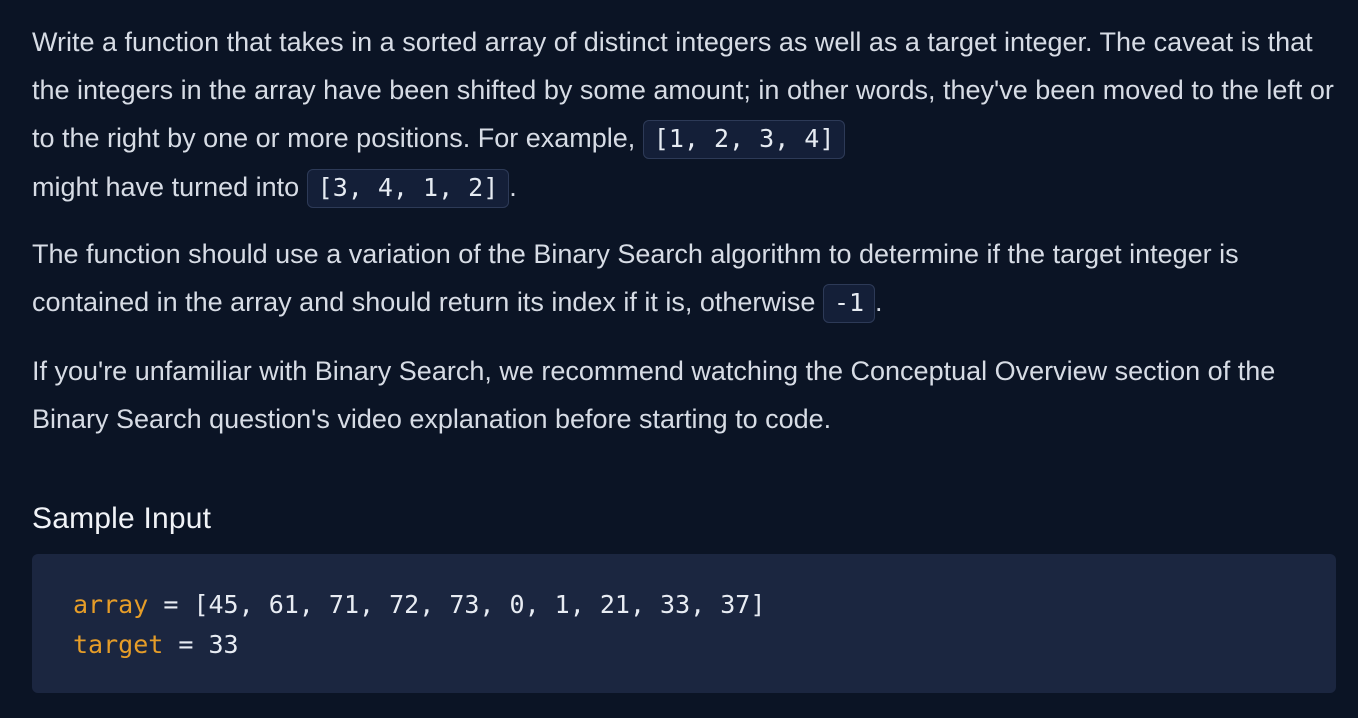 The width and height of the screenshot is (1358, 718). I want to click on code-value-target: 33, so click(223, 644).